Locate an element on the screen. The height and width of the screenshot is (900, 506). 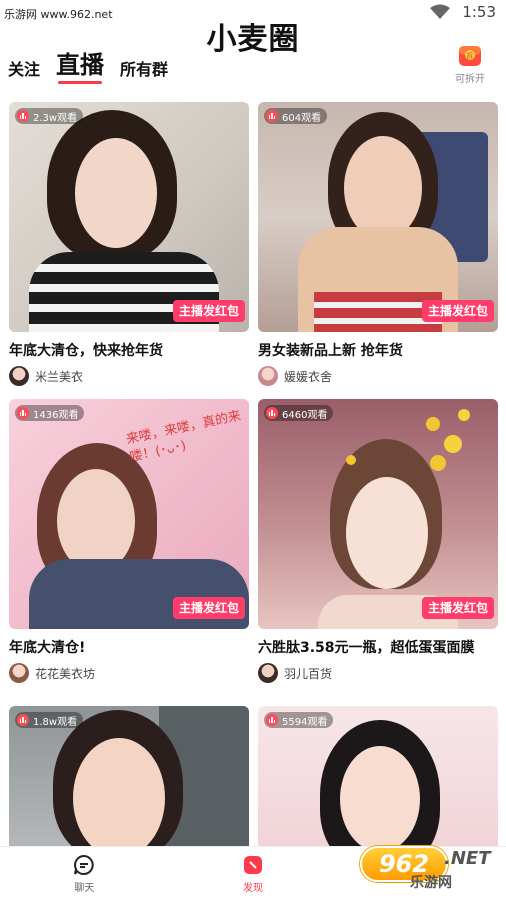
viewer-count-badge: 2.3w观看 is located at coordinates (49, 116).